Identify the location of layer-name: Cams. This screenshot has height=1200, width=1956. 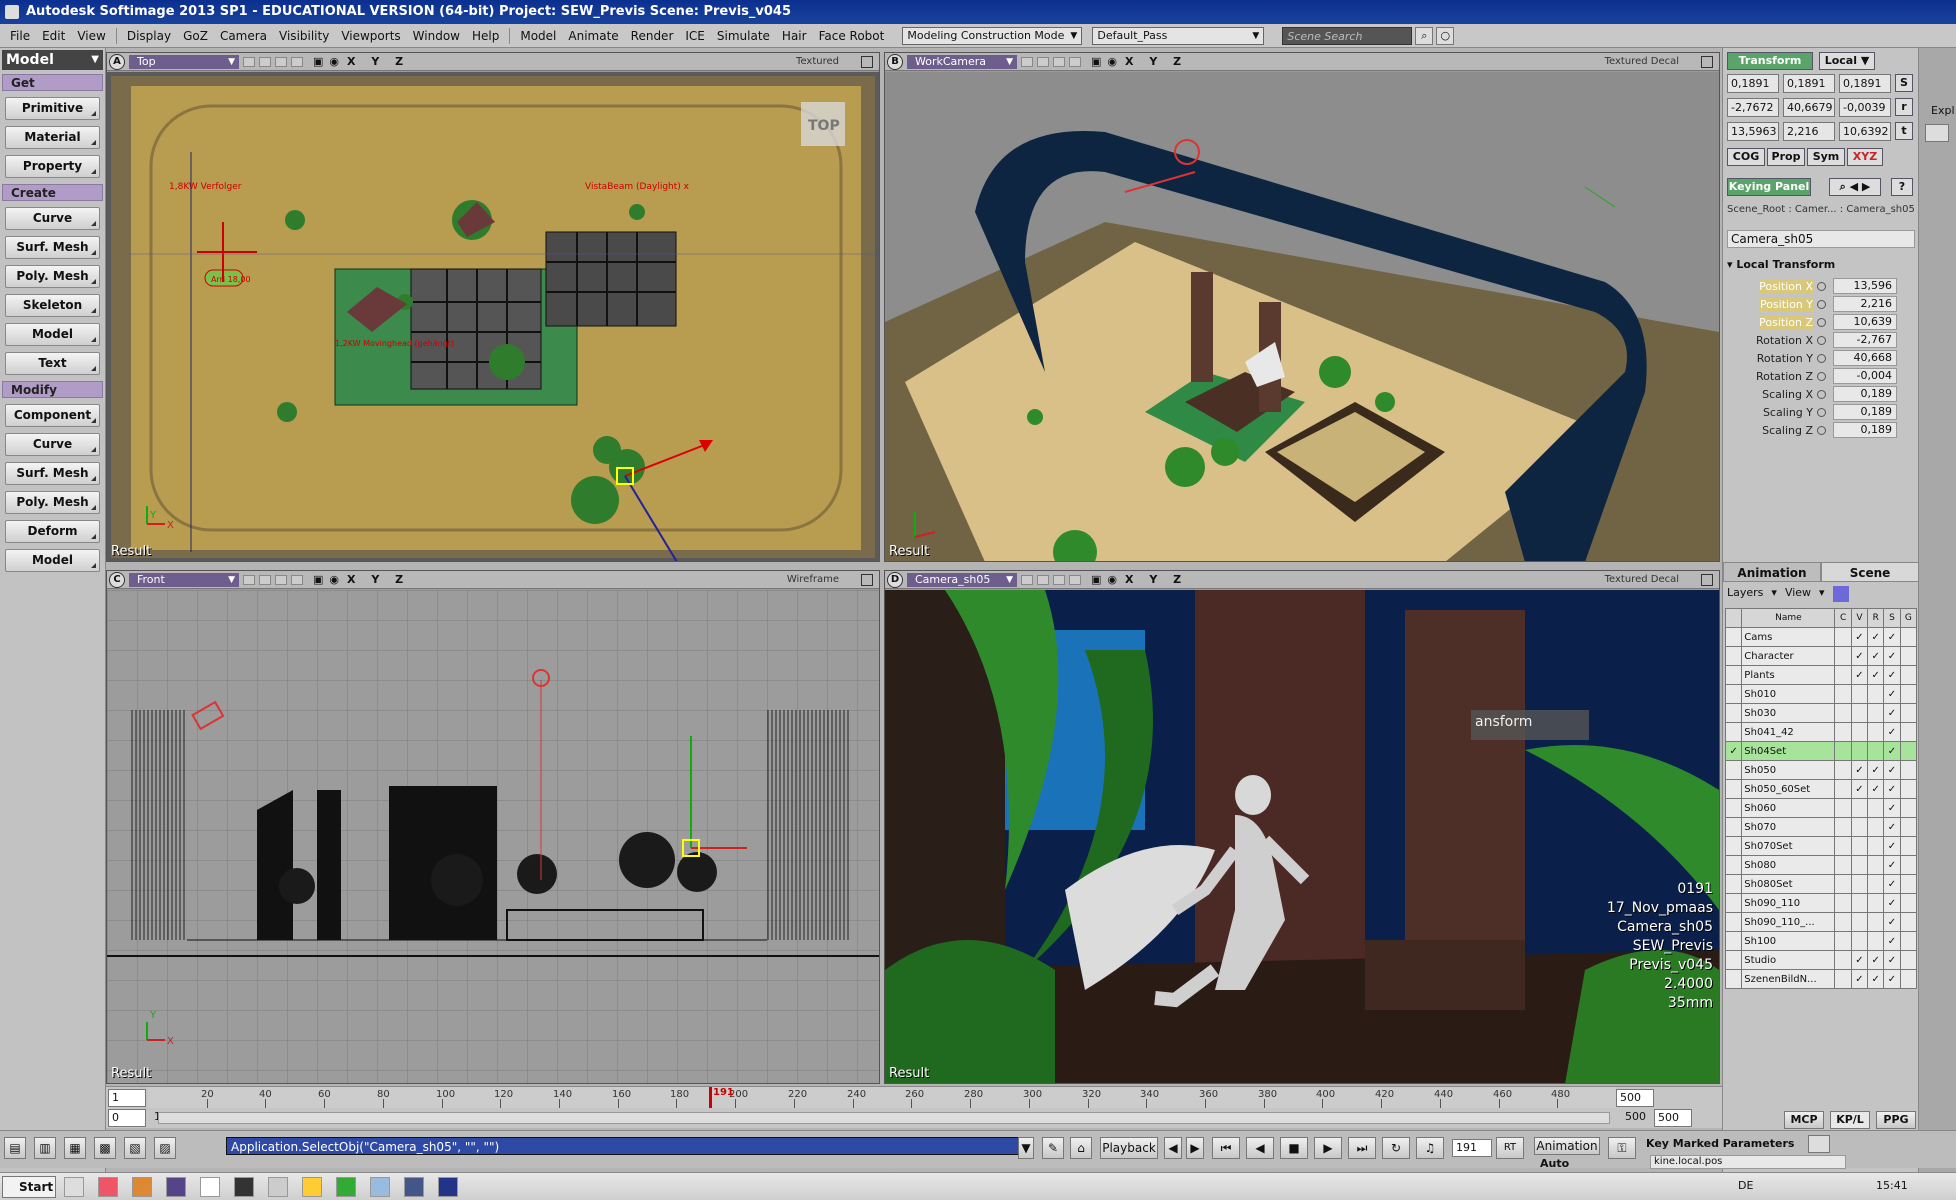
(1788, 637).